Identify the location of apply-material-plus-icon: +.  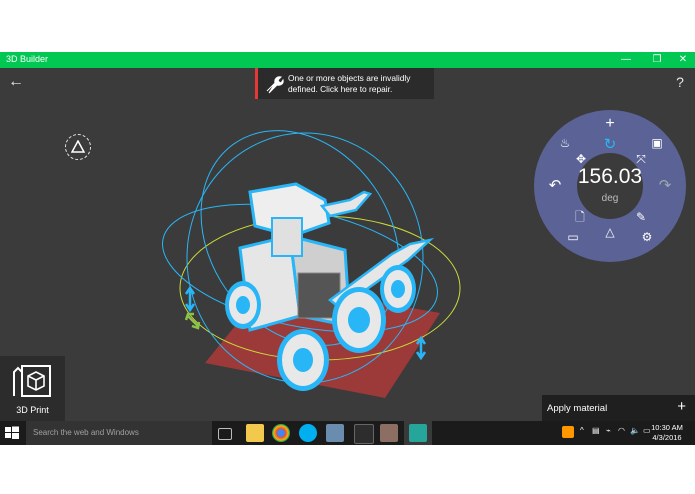
(681, 406).